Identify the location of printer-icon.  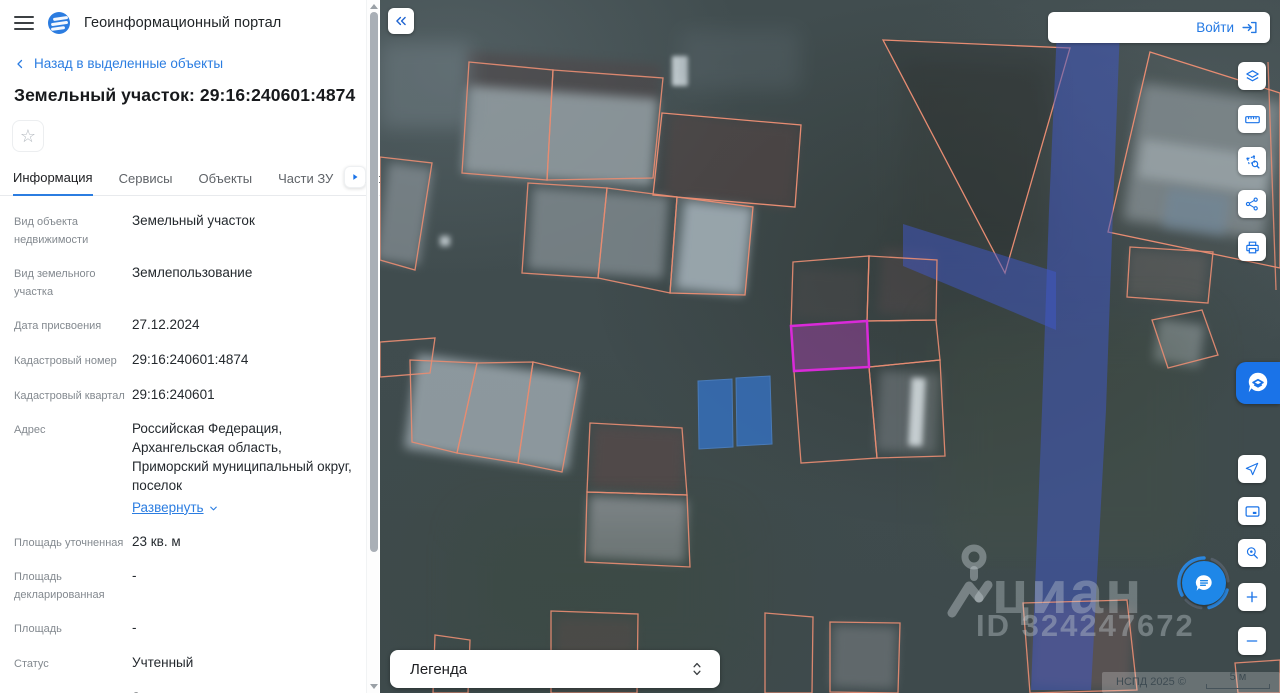
(1252, 247).